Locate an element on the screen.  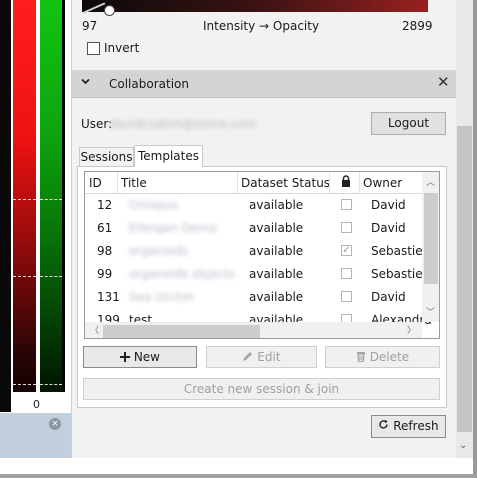
table-row: 131 Sea Urchin available David is located at coordinates (253, 297).